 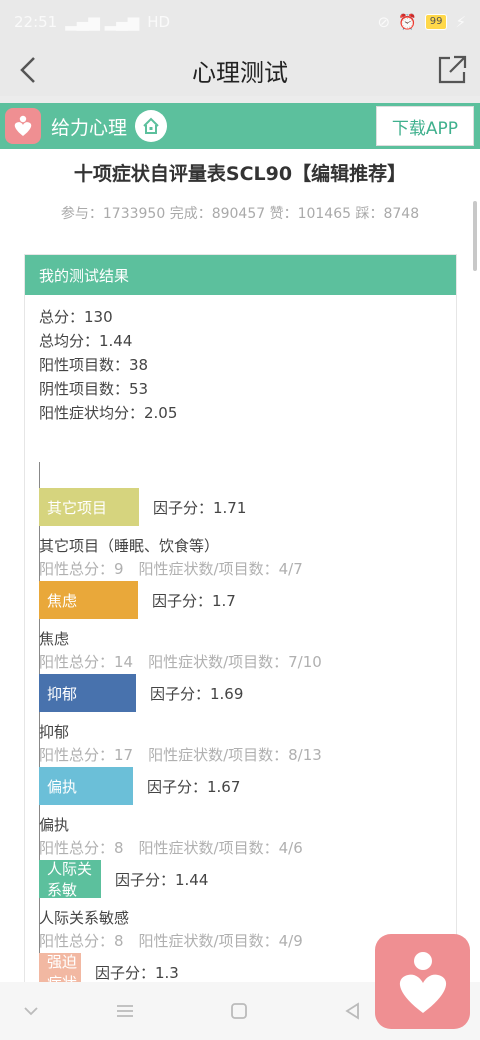 I want to click on positive-average: 阳性症状均分：2.05, so click(x=108, y=413).